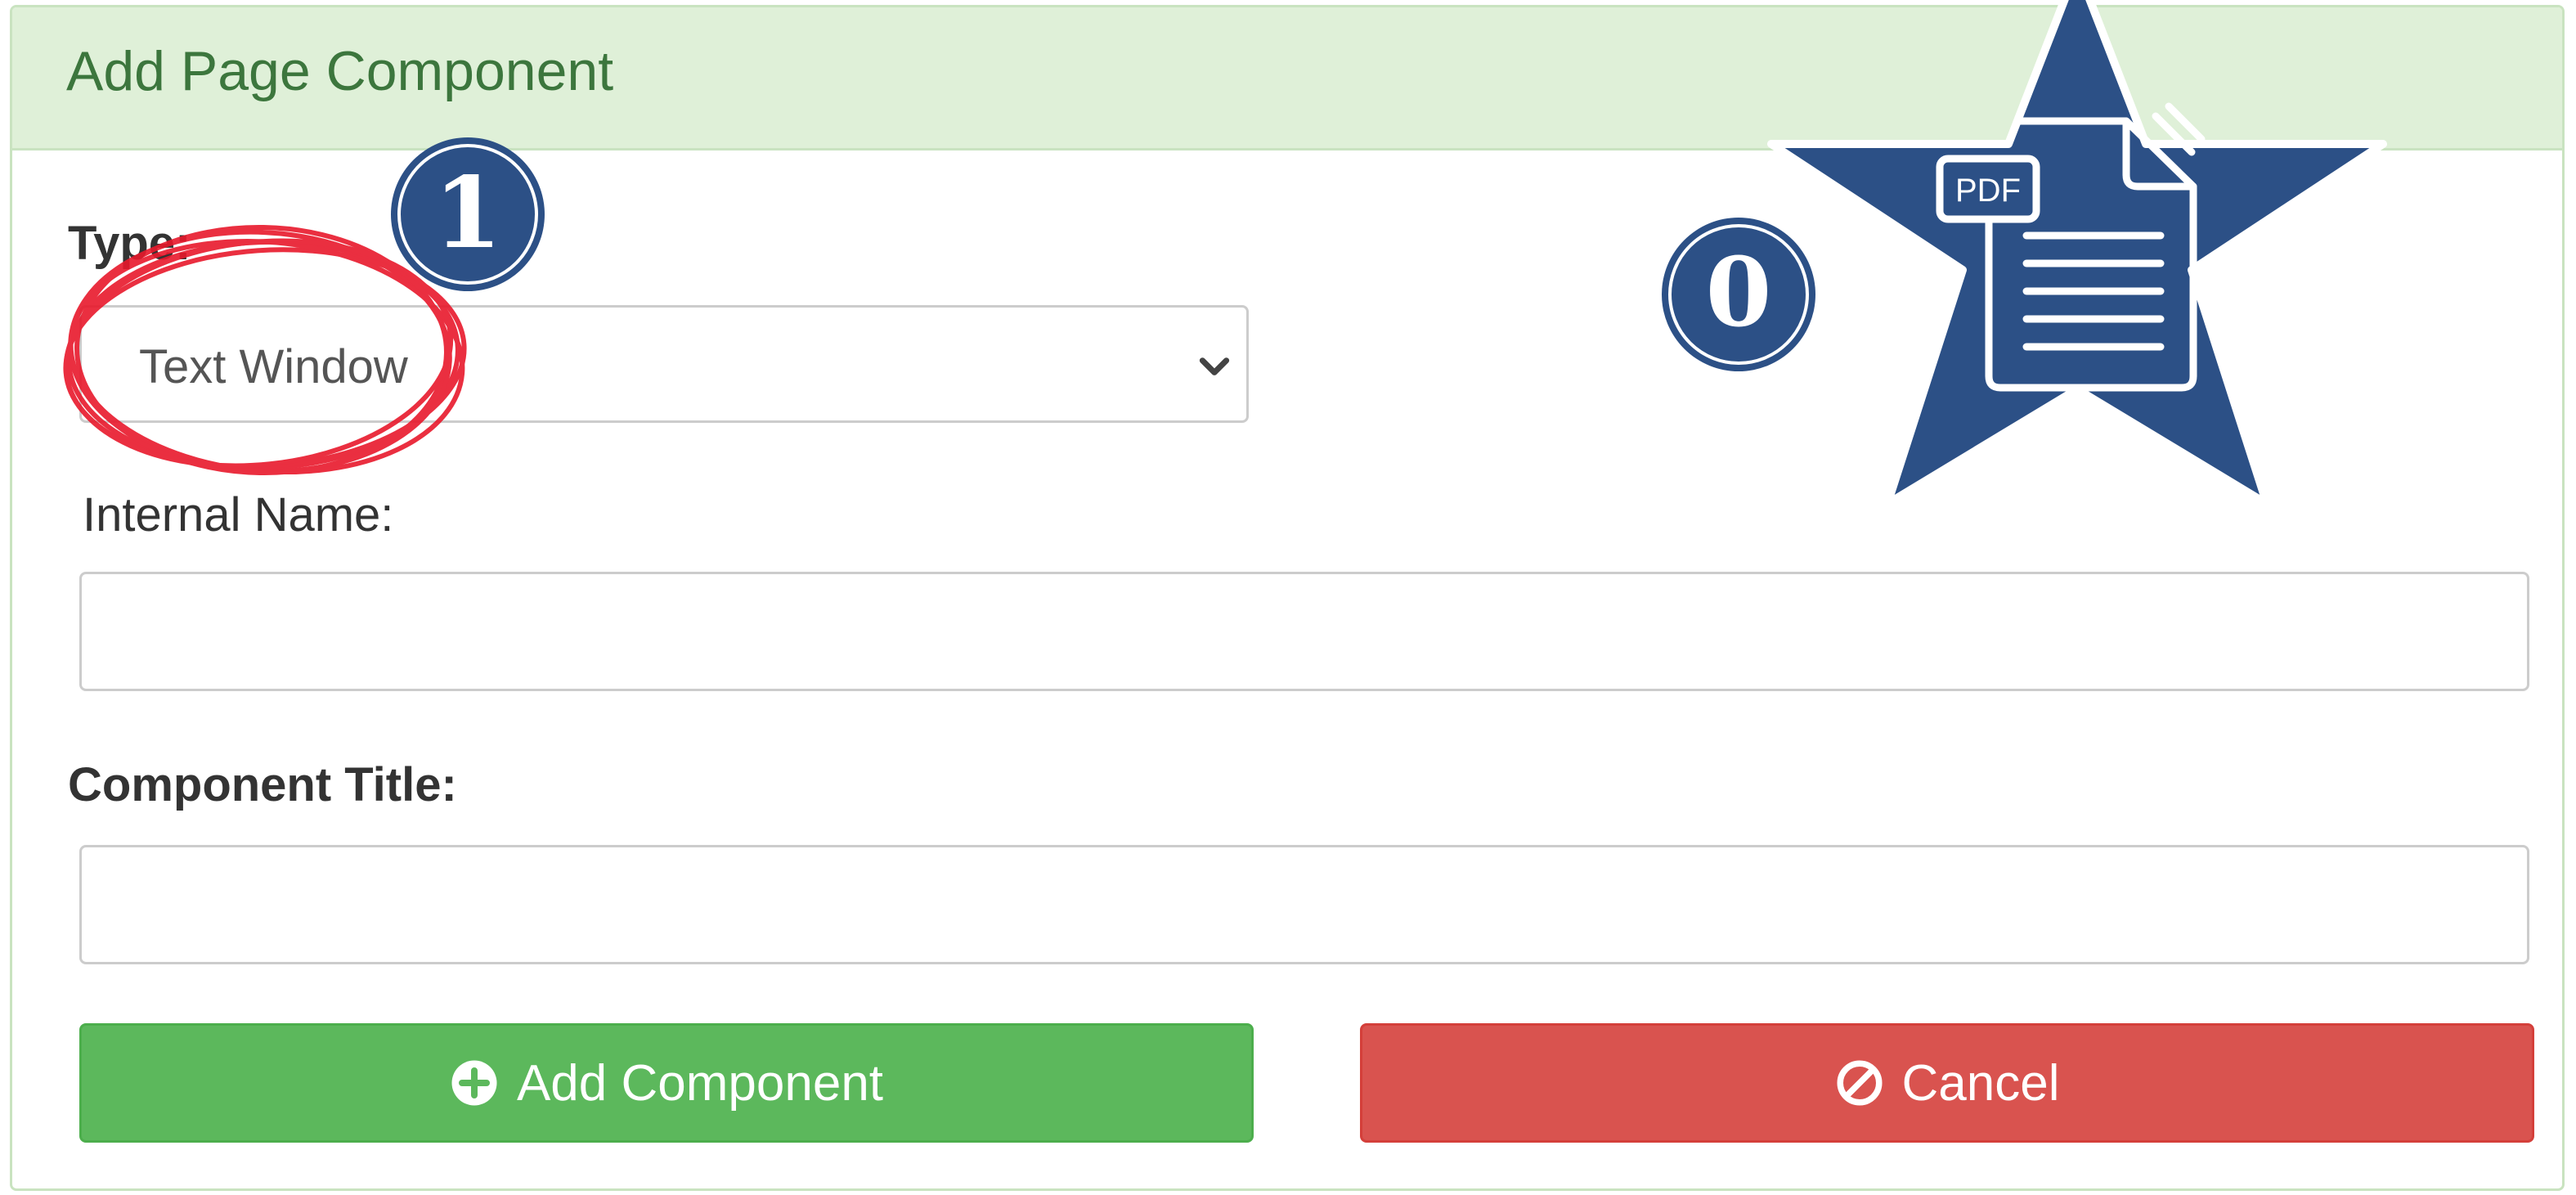 This screenshot has width=2576, height=1195. Describe the element at coordinates (1859, 1083) in the screenshot. I see `ban-icon` at that location.